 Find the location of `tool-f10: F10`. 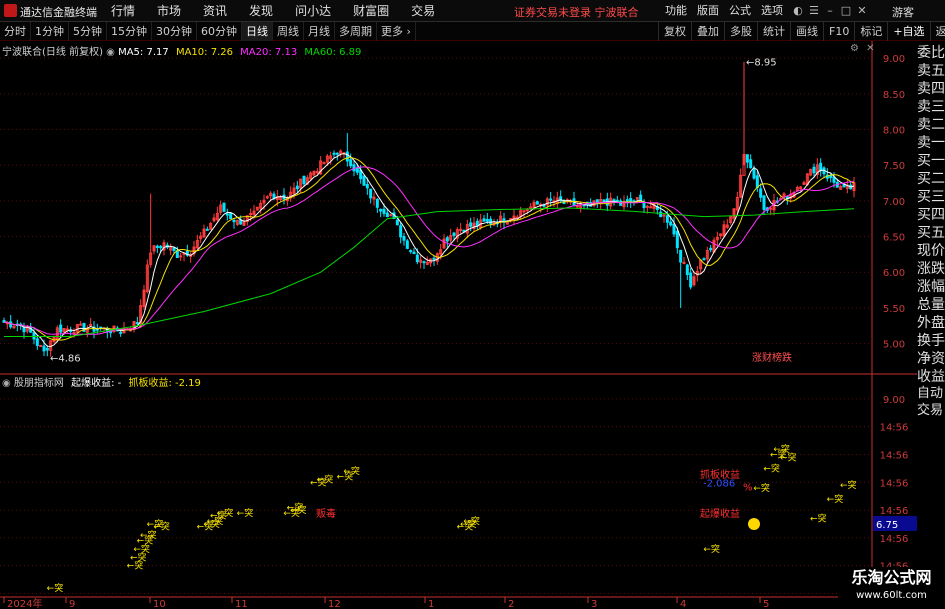

tool-f10: F10 is located at coordinates (838, 31).